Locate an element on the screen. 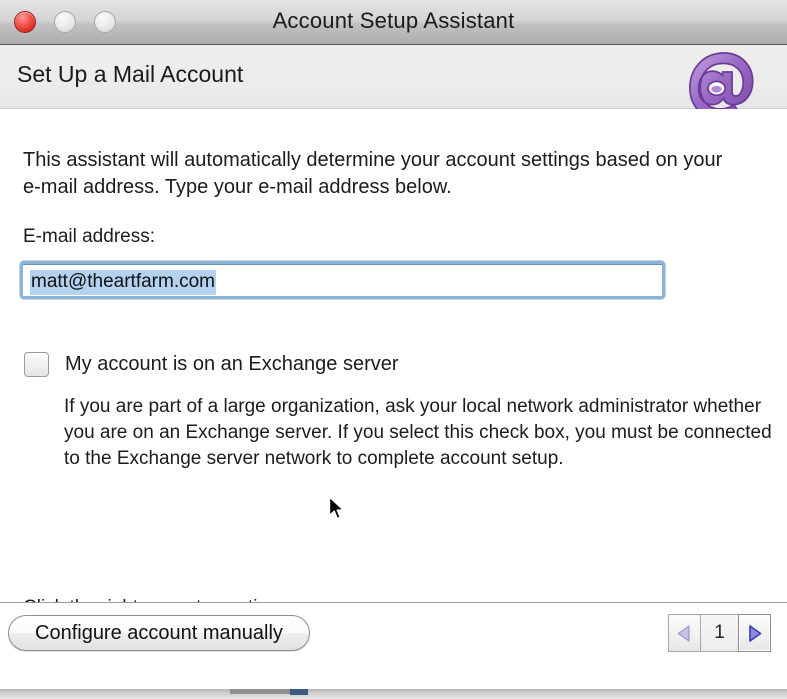  mouse-cursor-icon is located at coordinates (336, 508).